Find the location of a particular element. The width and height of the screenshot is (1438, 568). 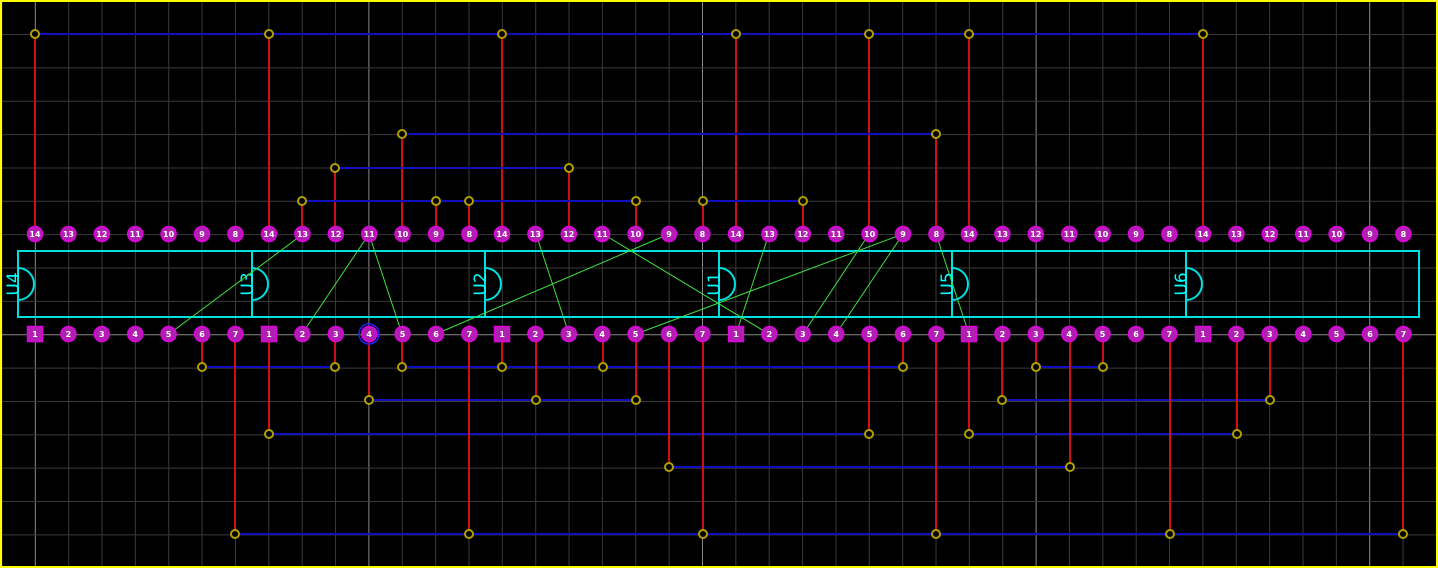

pad-U3-9: 9 is located at coordinates (436, 234).